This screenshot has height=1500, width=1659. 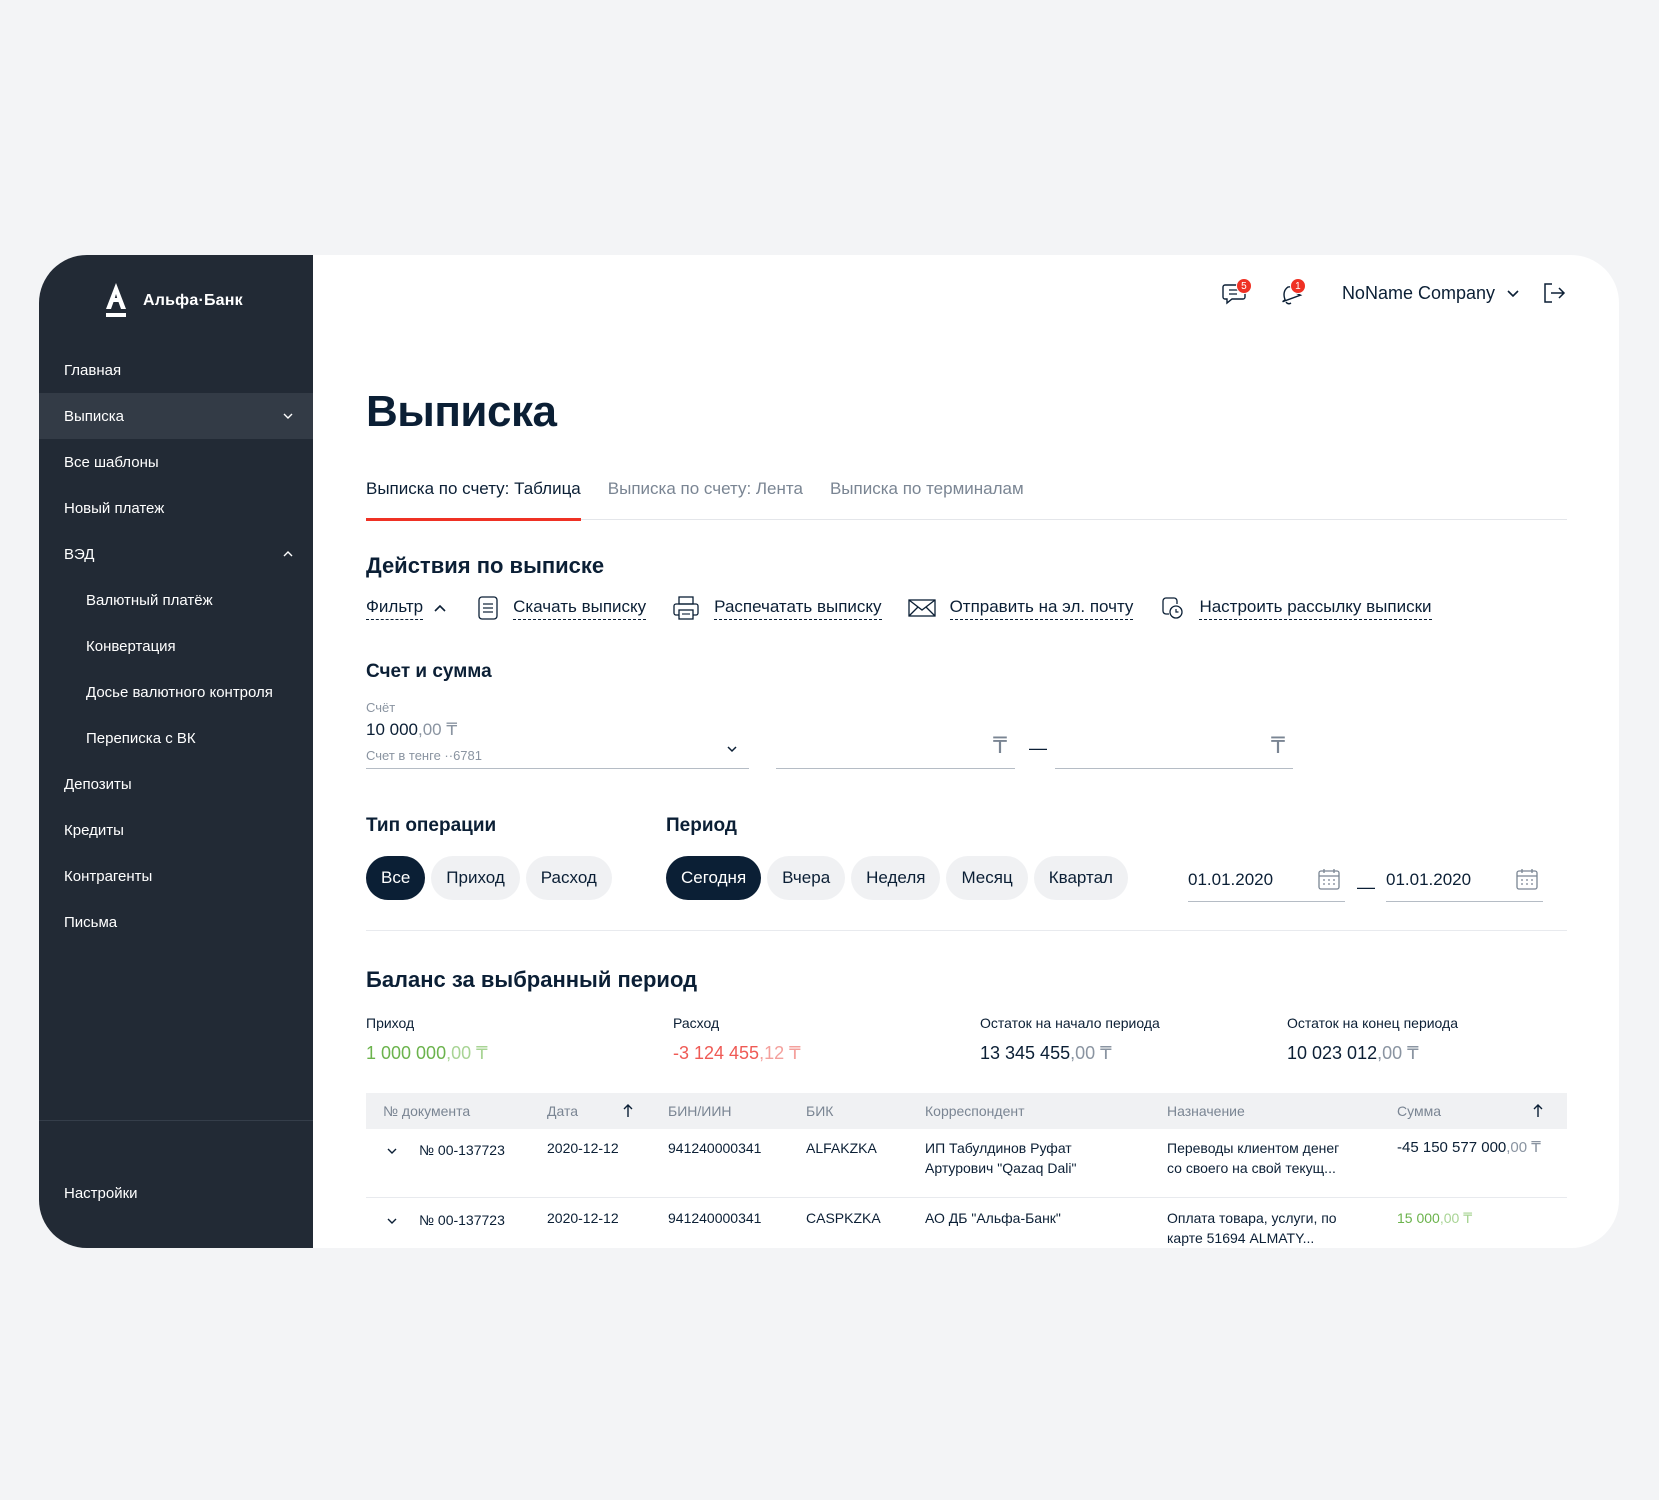 What do you see at coordinates (895, 768) in the screenshot?
I see `amount-from-underline` at bounding box center [895, 768].